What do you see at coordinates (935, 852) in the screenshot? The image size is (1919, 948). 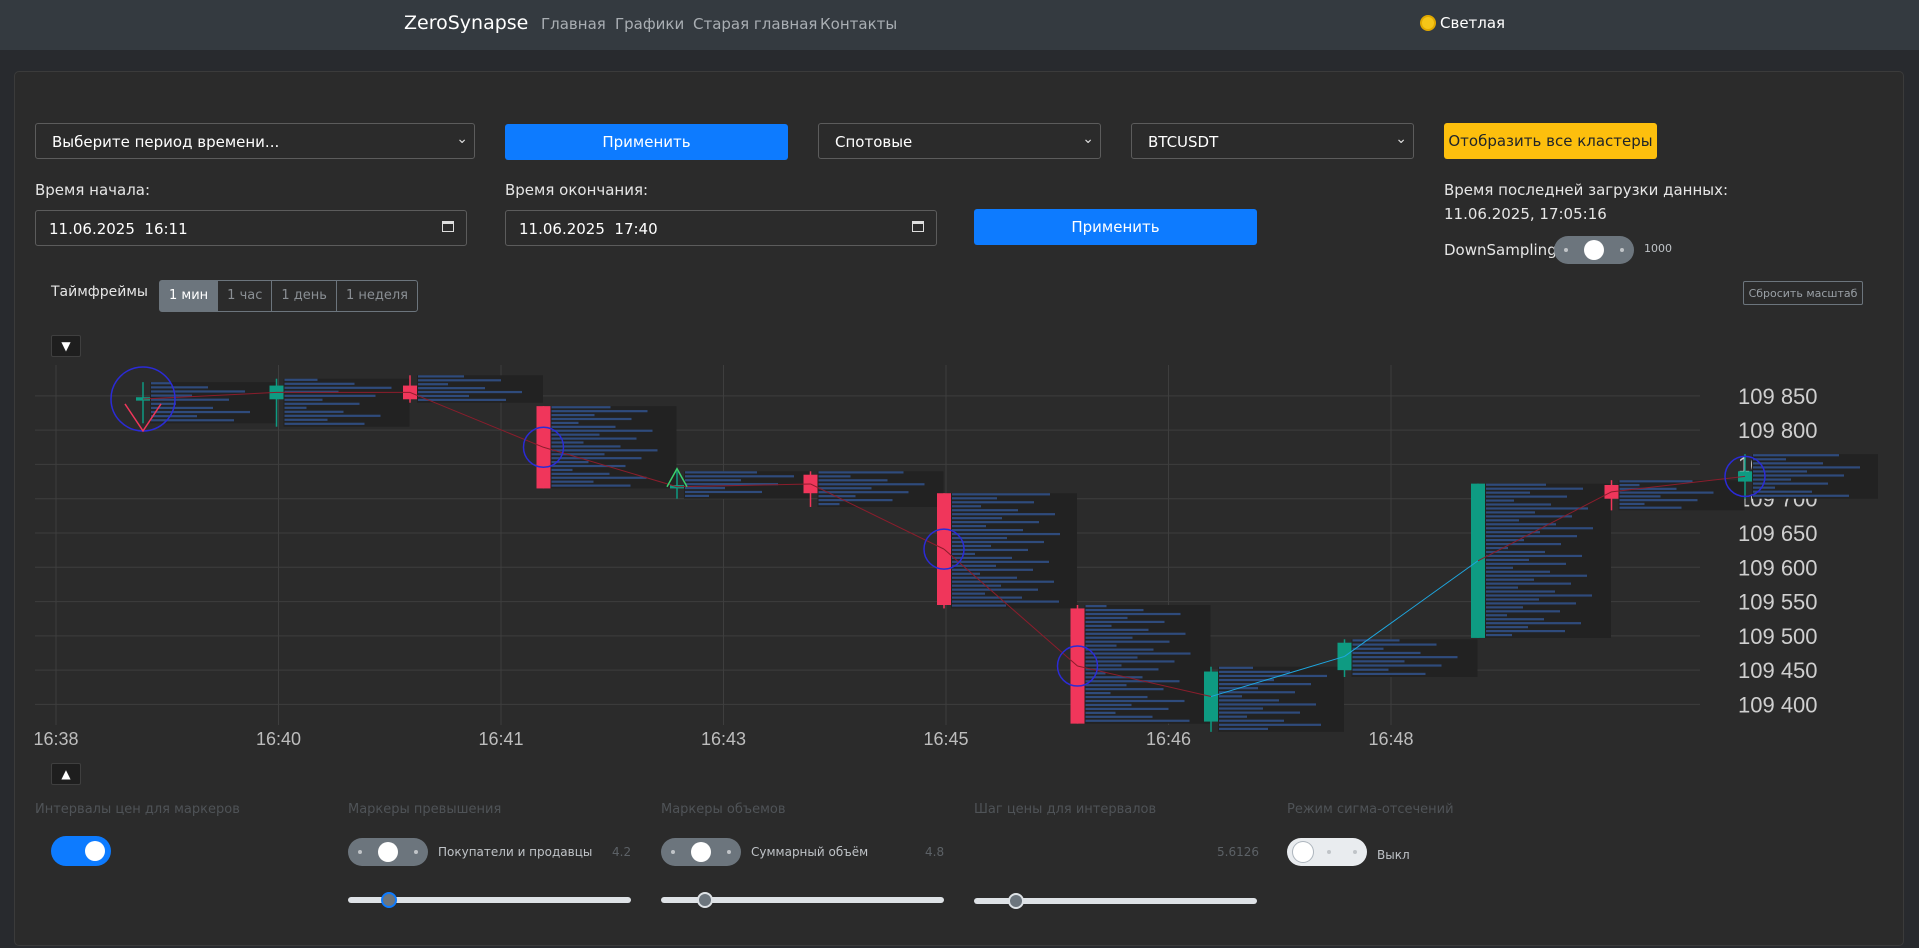 I see `volume-value: 4.8` at bounding box center [935, 852].